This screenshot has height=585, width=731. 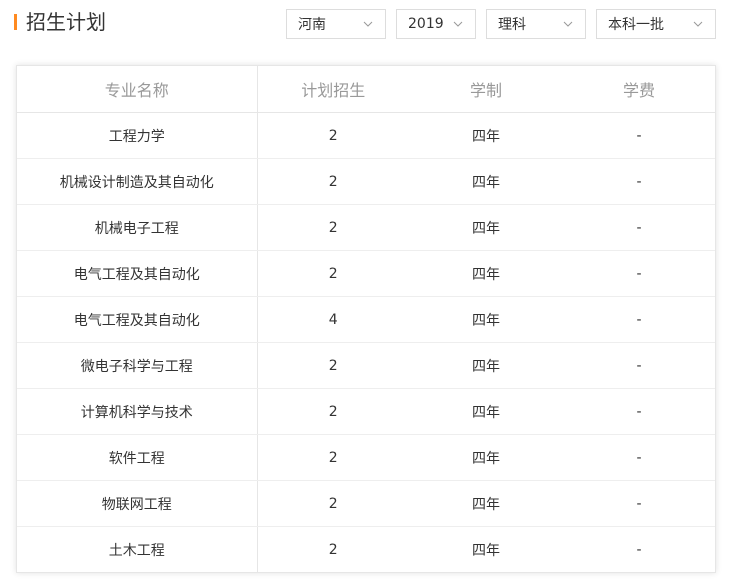 I want to click on table-row: 微电子科学与工程 2 四年 -, so click(x=366, y=365).